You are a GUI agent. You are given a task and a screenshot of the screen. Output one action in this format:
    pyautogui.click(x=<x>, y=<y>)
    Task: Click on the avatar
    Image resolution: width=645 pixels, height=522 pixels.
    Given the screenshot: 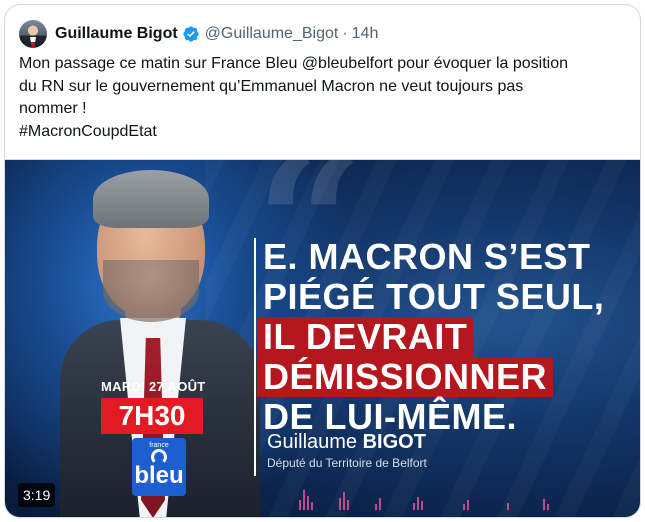 What is the action you would take?
    pyautogui.click(x=33, y=34)
    